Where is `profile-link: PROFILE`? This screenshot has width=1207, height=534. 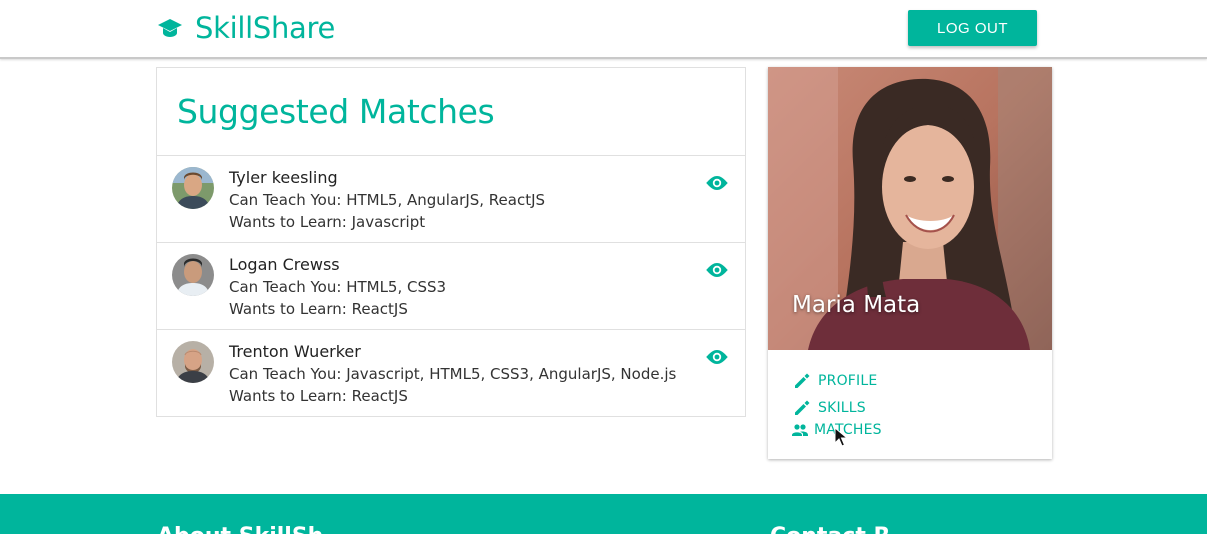
profile-link: PROFILE is located at coordinates (862, 381).